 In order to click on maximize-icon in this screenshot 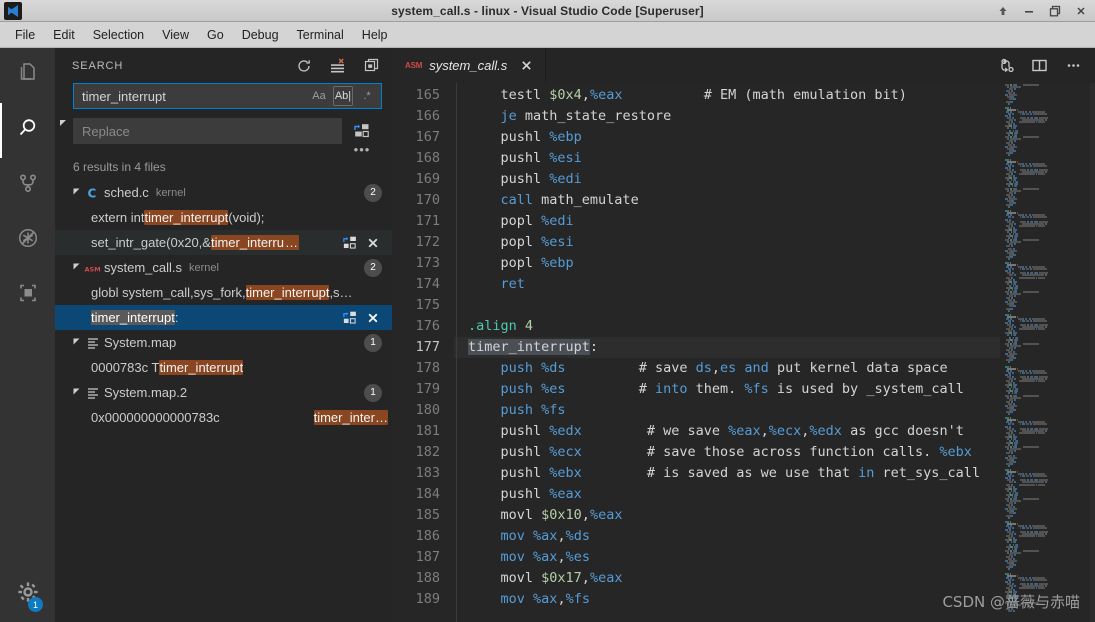, I will do `click(1055, 11)`.